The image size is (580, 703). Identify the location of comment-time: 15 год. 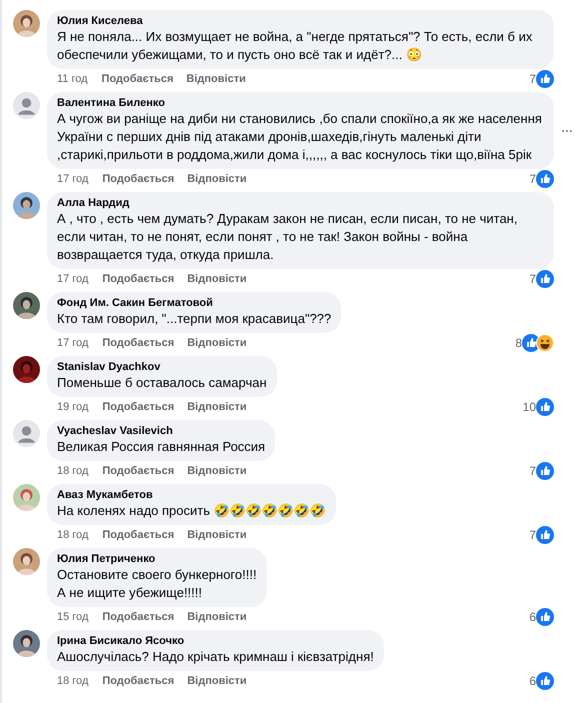
(72, 617).